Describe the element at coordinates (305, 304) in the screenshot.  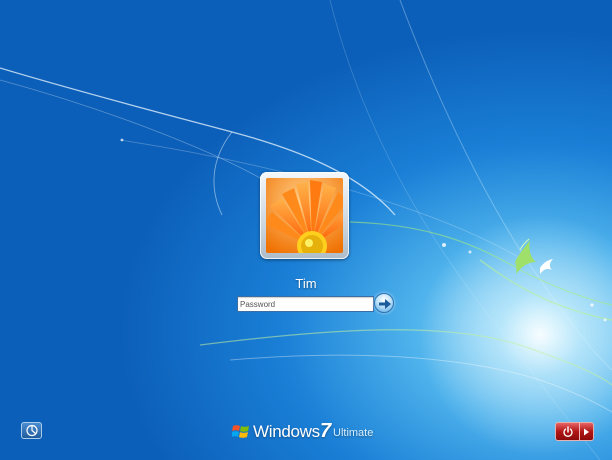
I see `password-input` at that location.